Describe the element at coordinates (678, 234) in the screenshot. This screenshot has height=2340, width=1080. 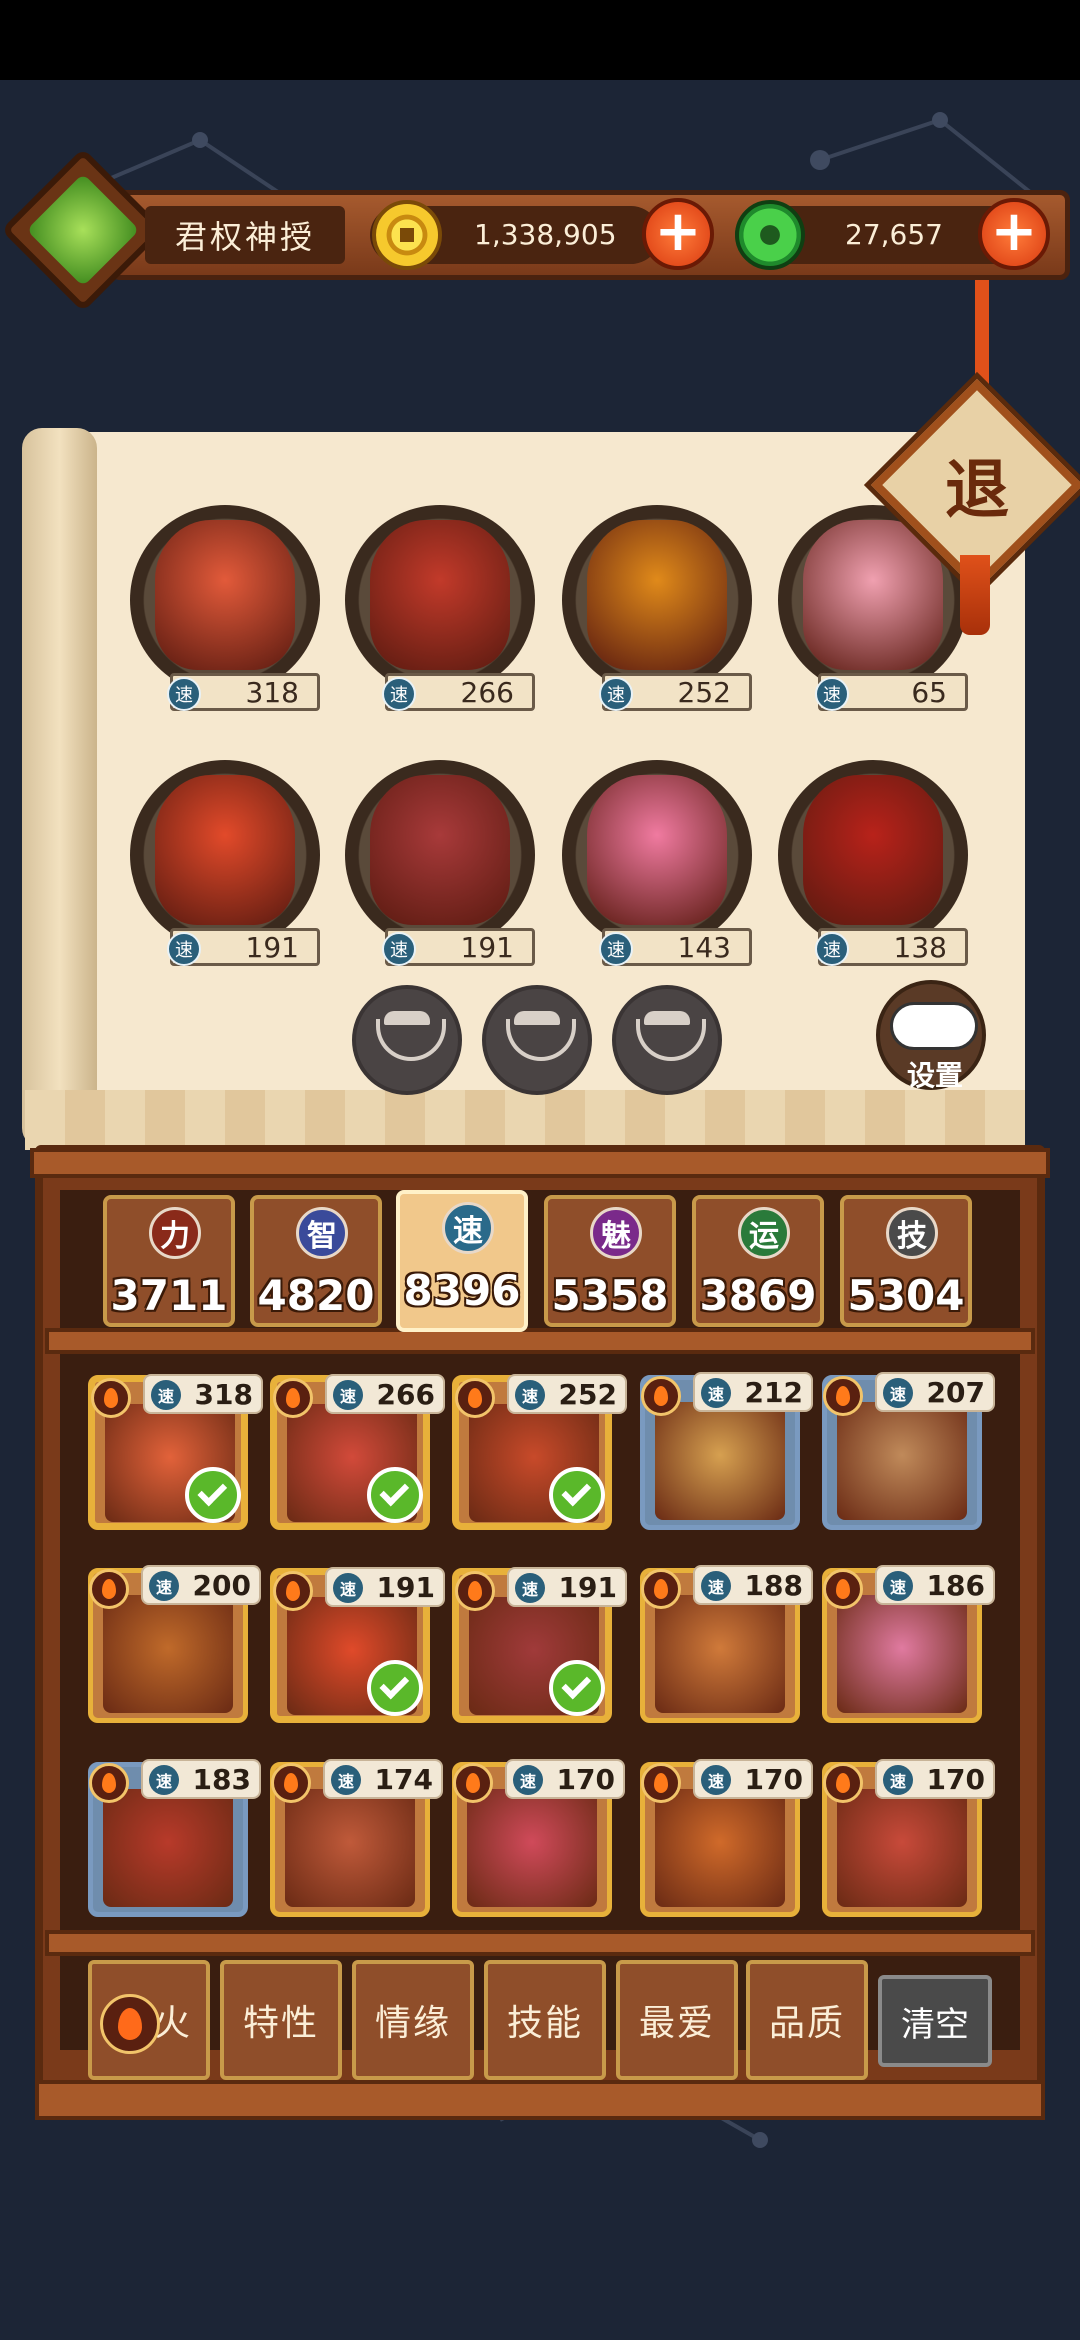
I see `add-gold-button: +` at that location.